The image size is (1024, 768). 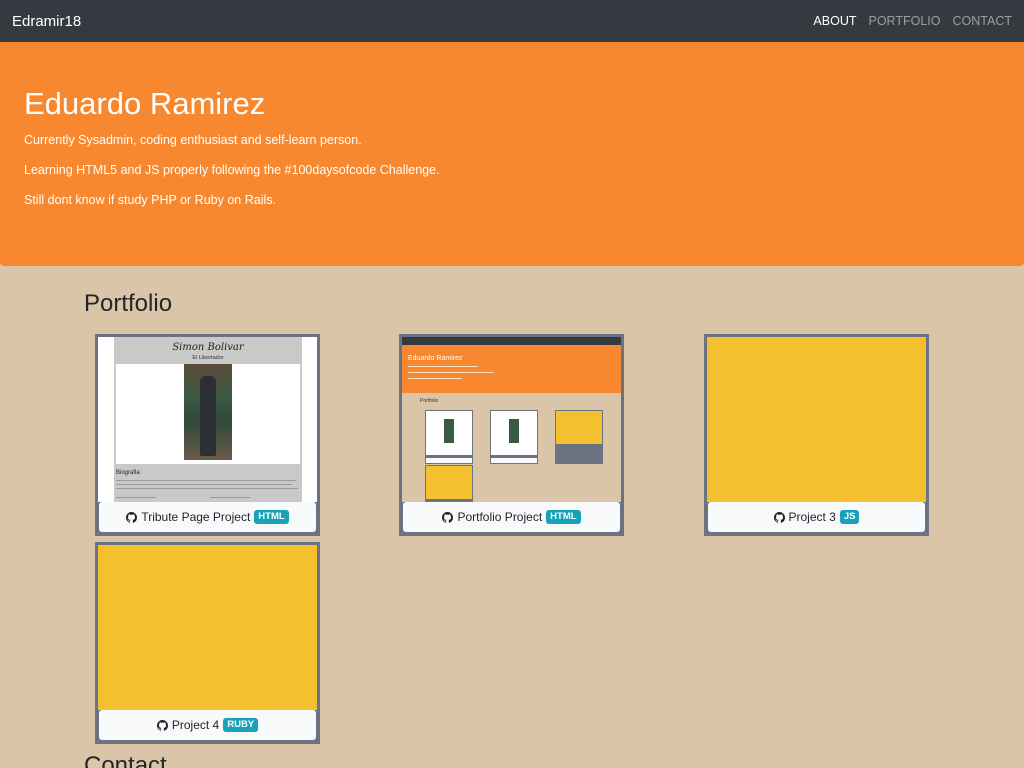 I want to click on project-caption: Portfolio Project HTML, so click(x=511, y=517).